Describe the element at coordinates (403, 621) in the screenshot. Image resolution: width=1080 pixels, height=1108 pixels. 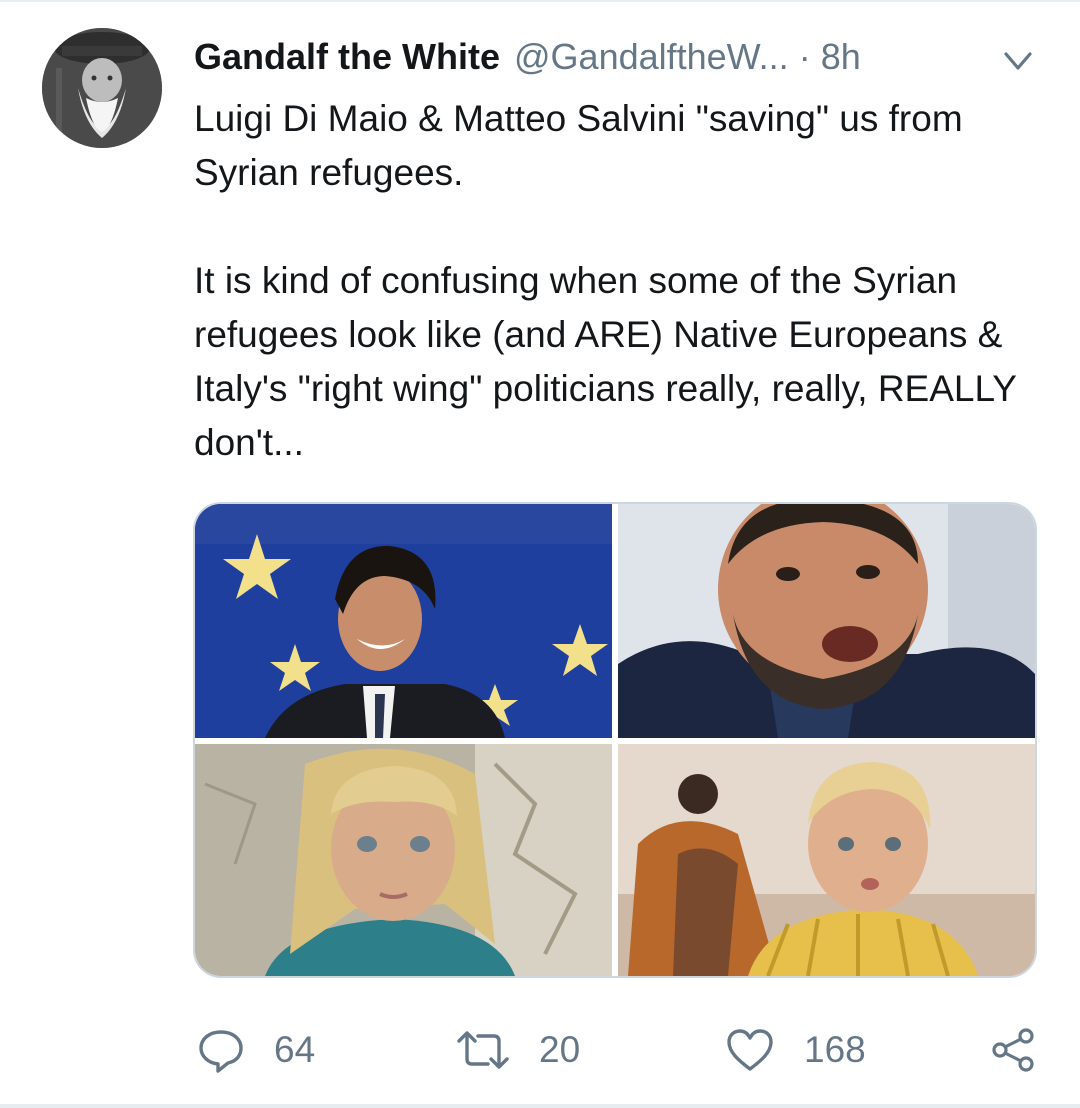
I see `photo-di-maio` at that location.